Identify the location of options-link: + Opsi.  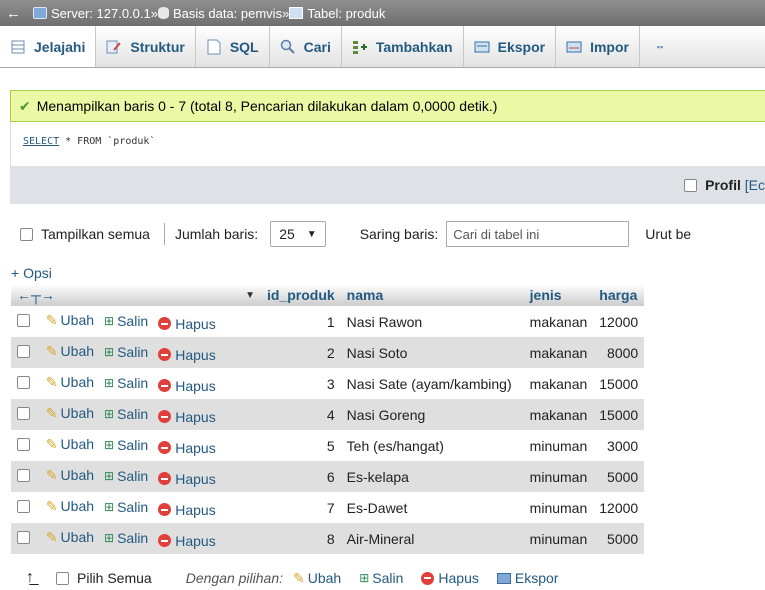
(31, 273).